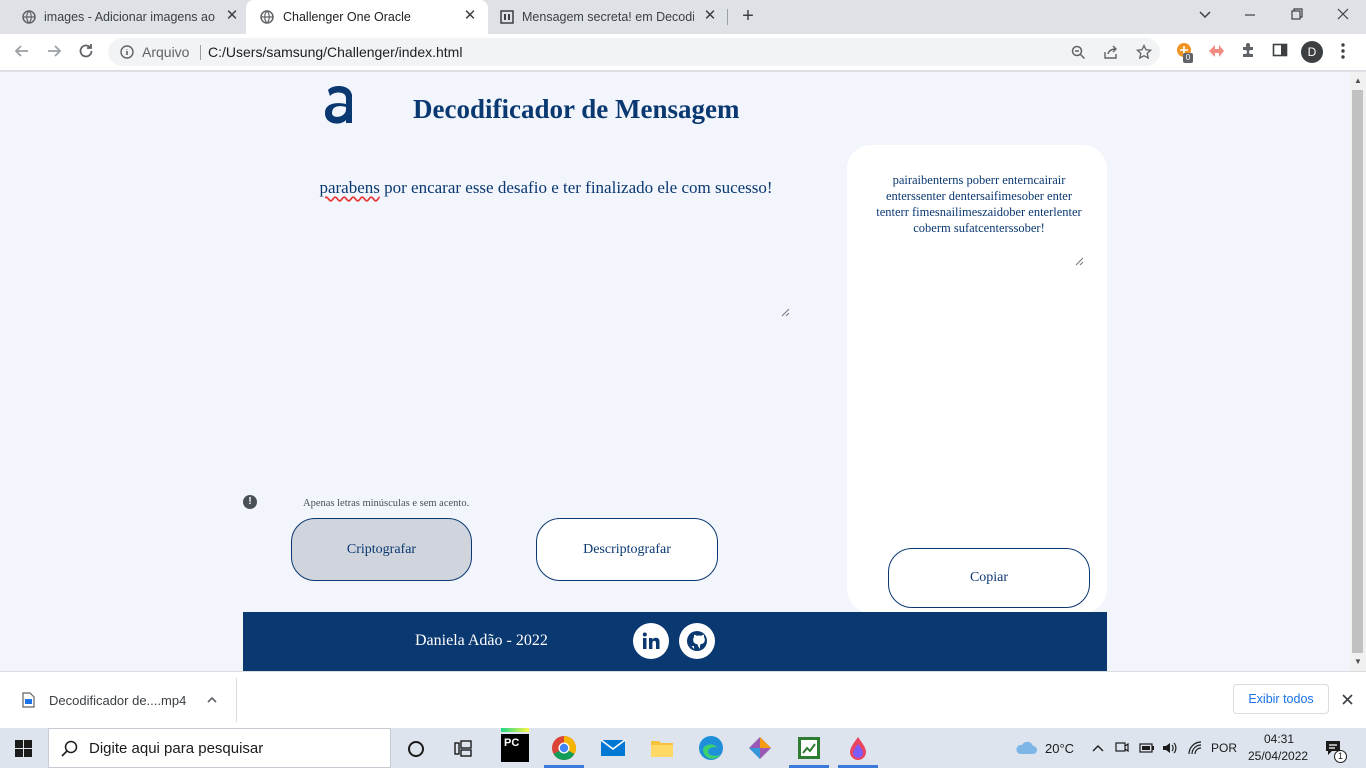  What do you see at coordinates (651, 641) in the screenshot?
I see `linkedin-icon` at bounding box center [651, 641].